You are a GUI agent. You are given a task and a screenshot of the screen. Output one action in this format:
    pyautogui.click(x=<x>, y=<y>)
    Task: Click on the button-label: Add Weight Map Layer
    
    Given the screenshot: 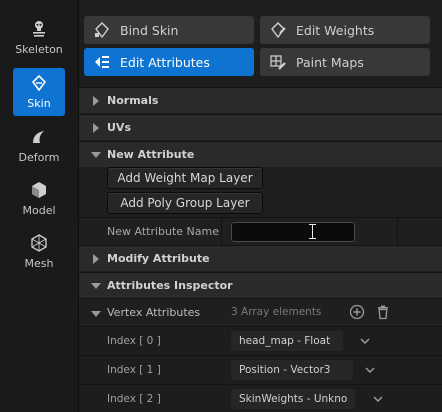 What is the action you would take?
    pyautogui.click(x=185, y=178)
    